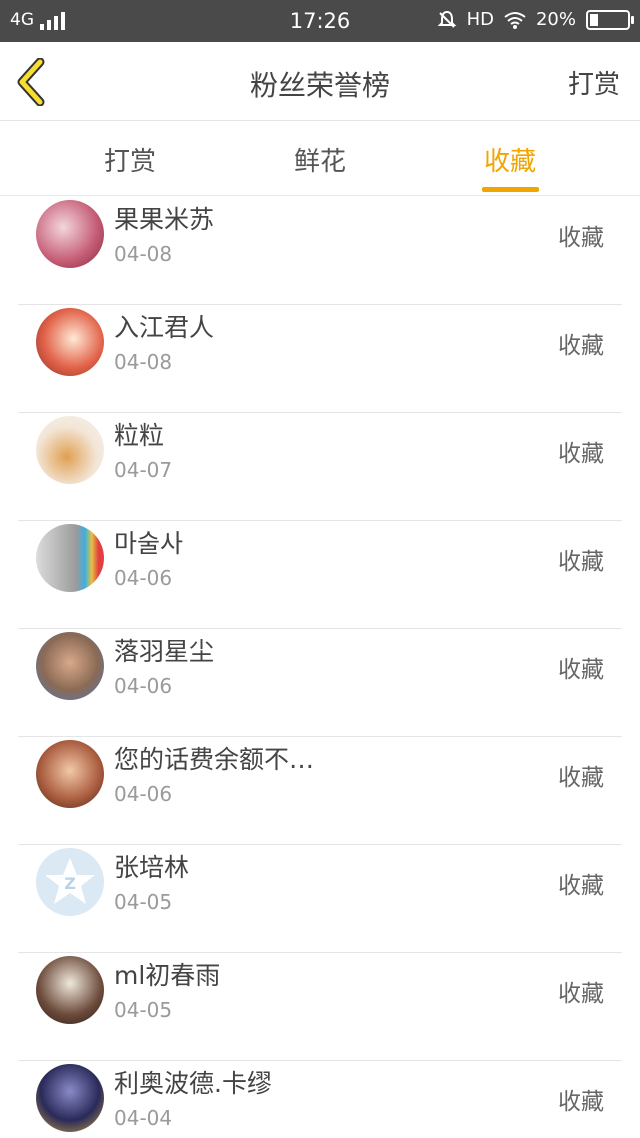  Describe the element at coordinates (193, 1083) in the screenshot. I see `user-name: 利奥波德.卡缪` at that location.